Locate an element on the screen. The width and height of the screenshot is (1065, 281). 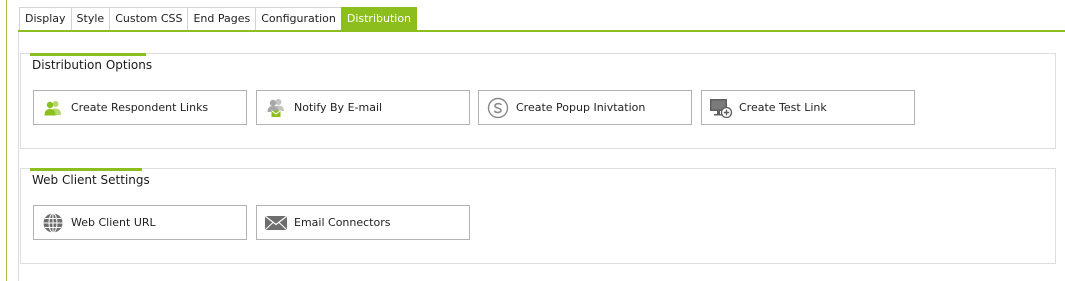
create-popup-invitation-button: Create Popup Inivtation is located at coordinates (585, 107).